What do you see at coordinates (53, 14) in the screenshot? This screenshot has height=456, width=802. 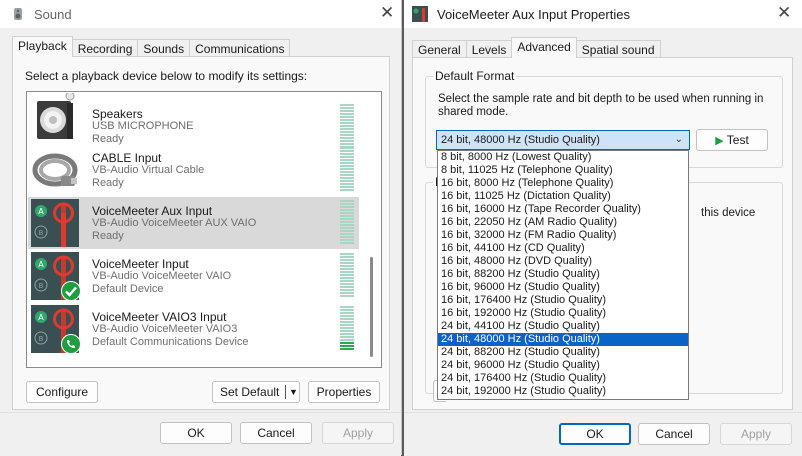 I see `sound-window-title: Sound` at bounding box center [53, 14].